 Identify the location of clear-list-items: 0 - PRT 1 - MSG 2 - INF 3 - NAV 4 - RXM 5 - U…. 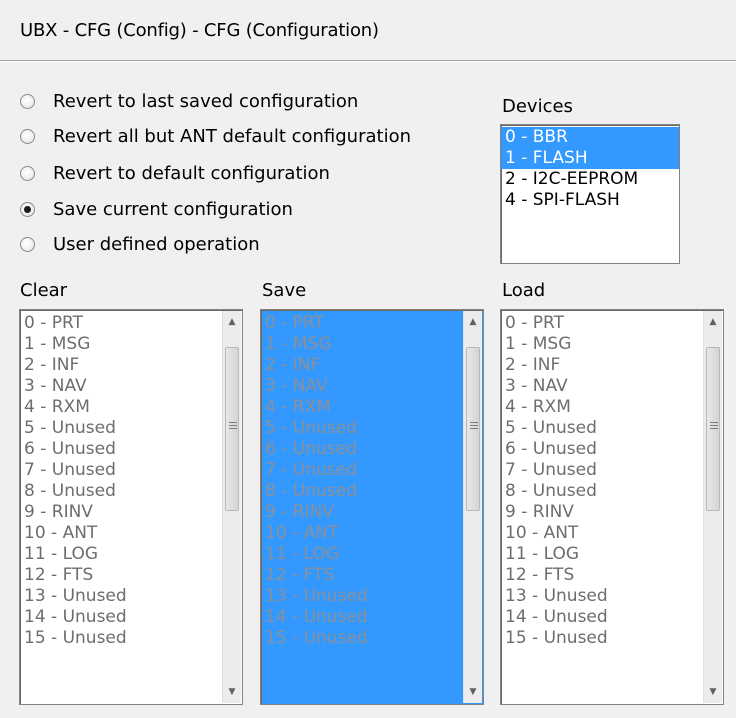
(121, 481).